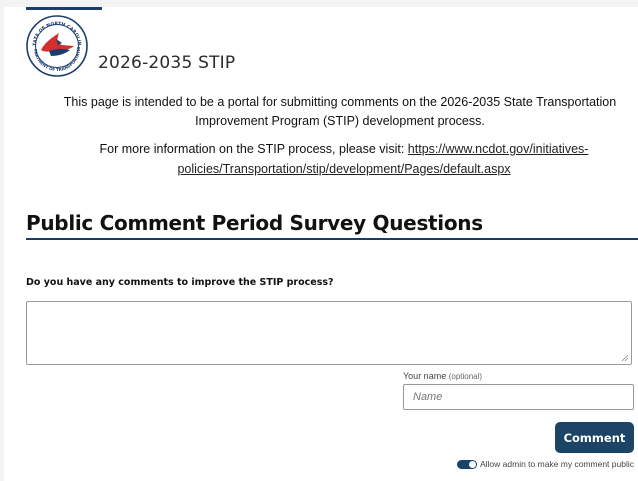 The image size is (638, 481). Describe the element at coordinates (594, 437) in the screenshot. I see `comment-button: Comment` at that location.